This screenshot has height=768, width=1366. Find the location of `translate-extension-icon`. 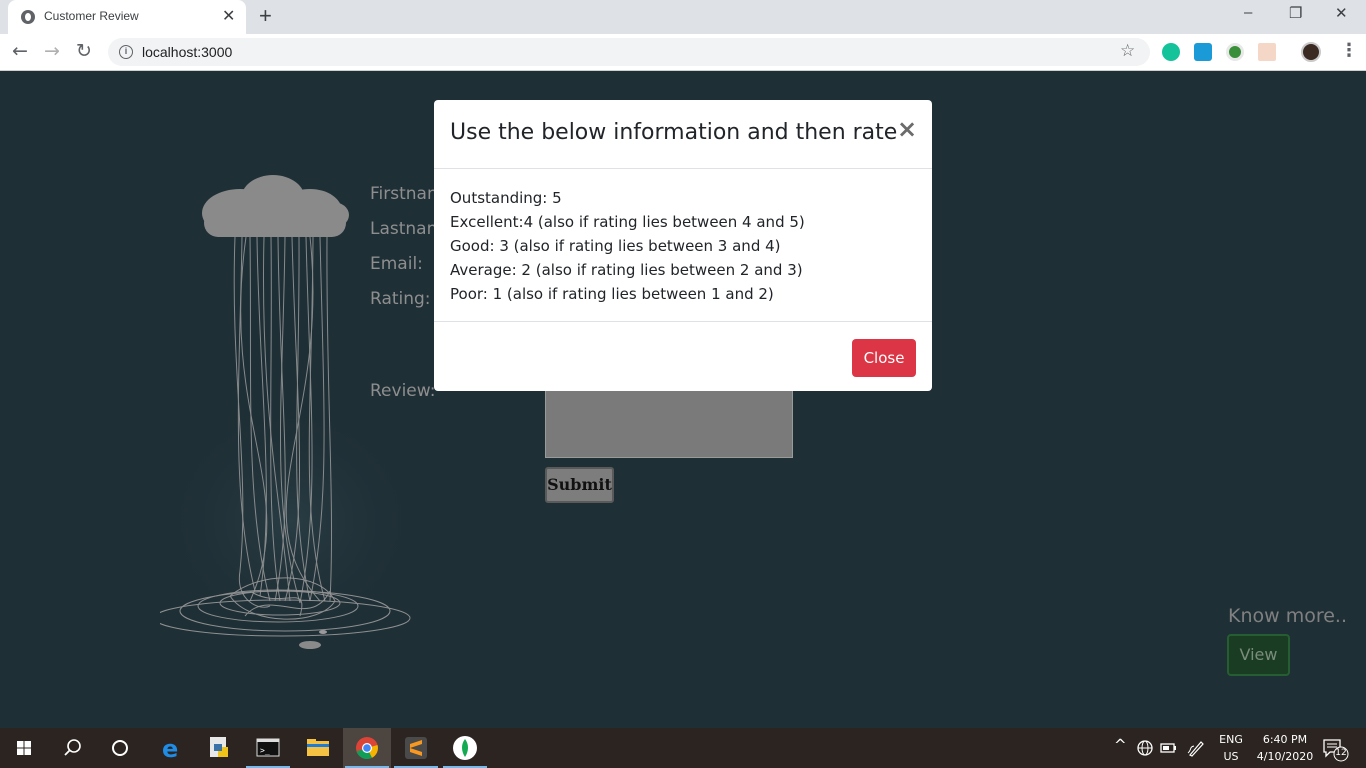

translate-extension-icon is located at coordinates (1203, 52).